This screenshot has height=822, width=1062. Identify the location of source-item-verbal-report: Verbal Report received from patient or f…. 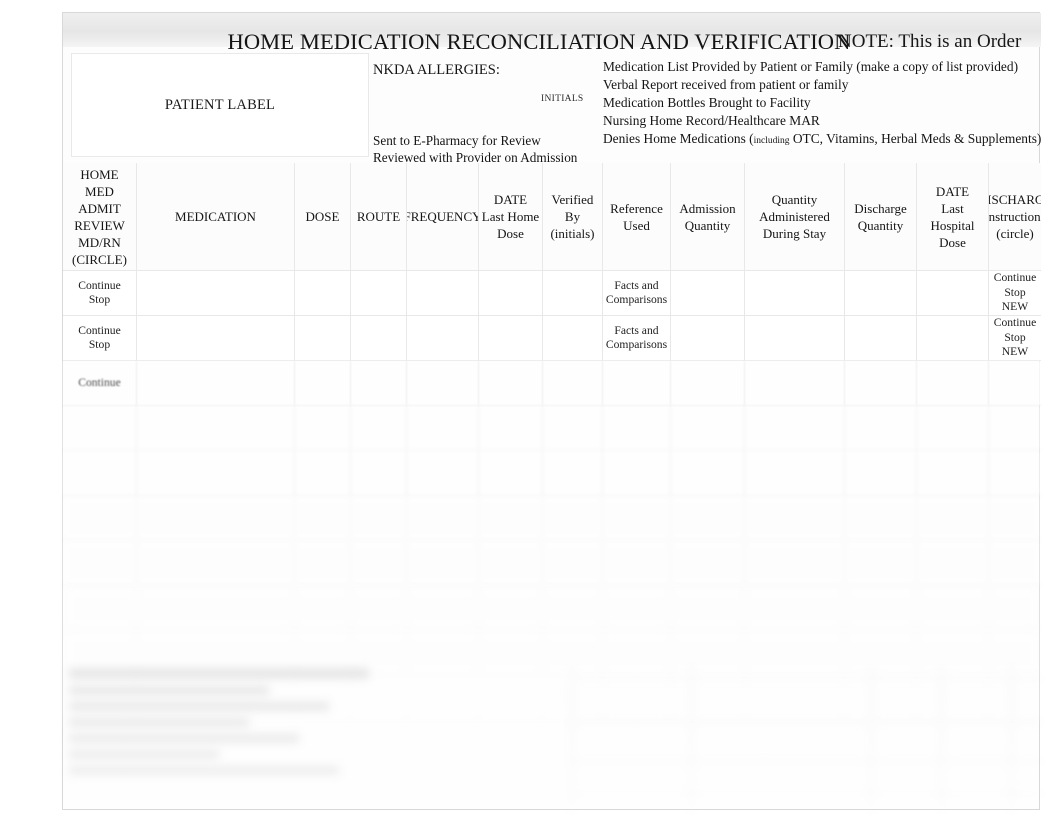
(822, 85).